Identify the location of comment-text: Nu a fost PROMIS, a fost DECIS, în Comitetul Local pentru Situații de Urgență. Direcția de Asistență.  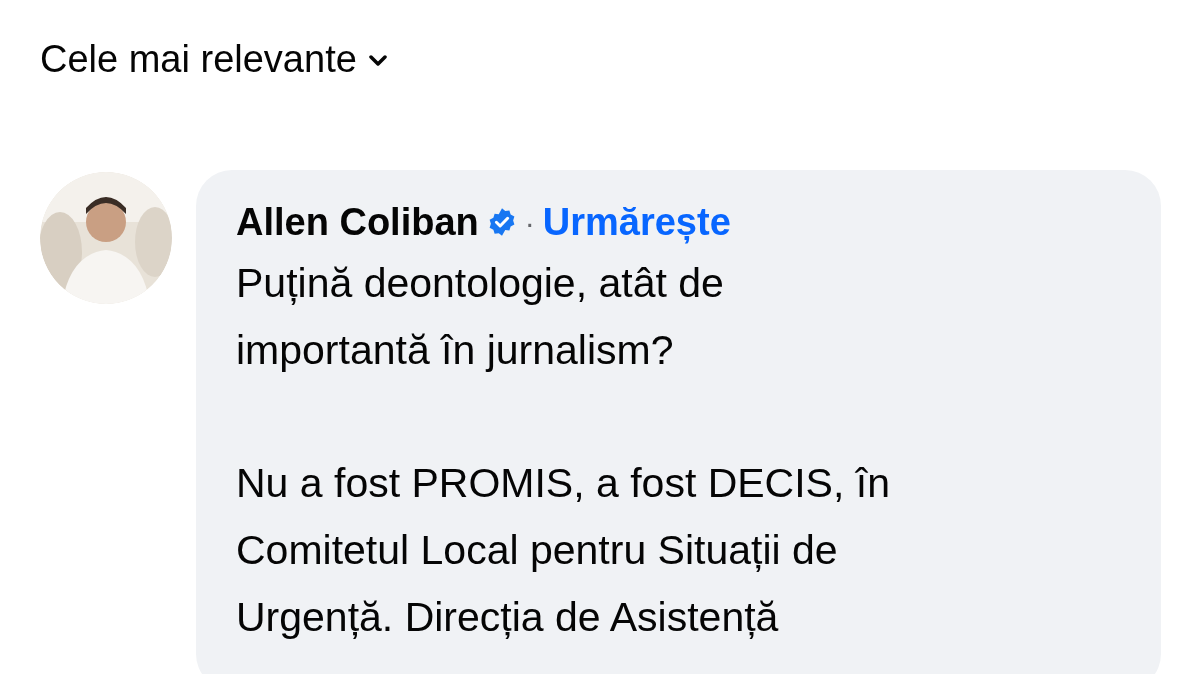
(563, 550).